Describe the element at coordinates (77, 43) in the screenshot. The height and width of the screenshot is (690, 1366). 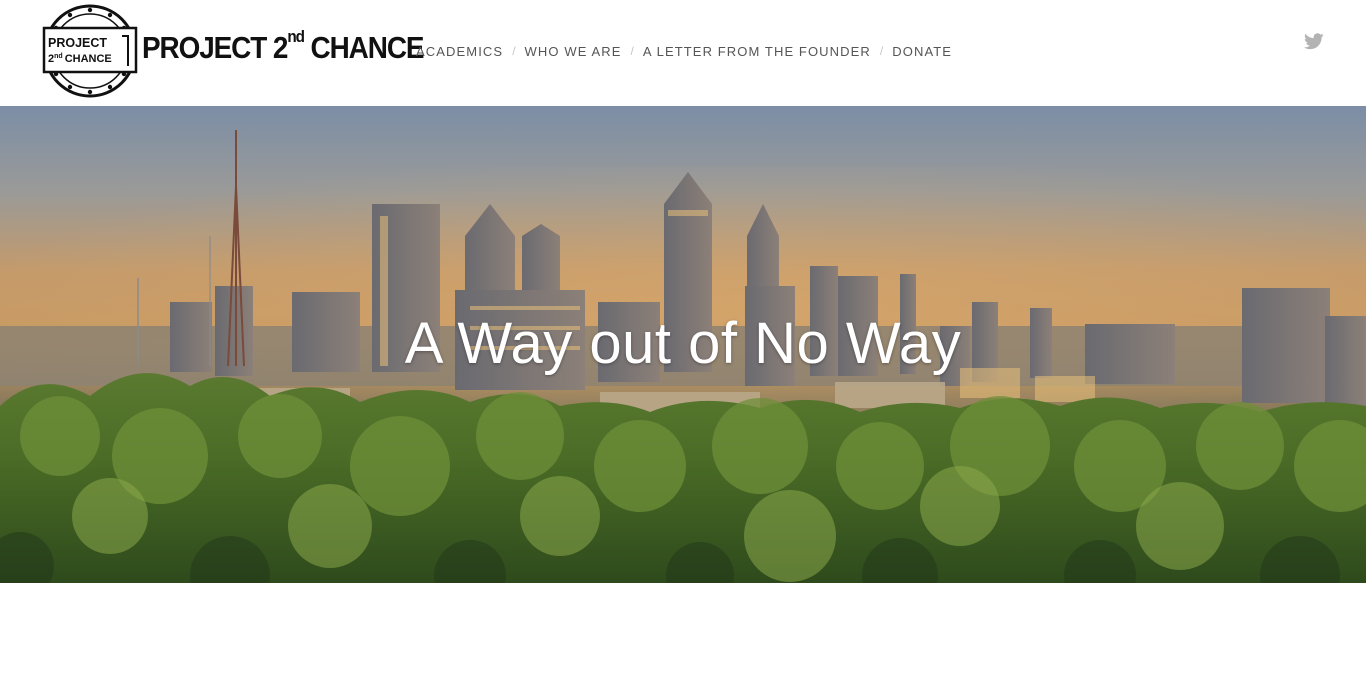
I see `seal-line-1: PROJECT` at that location.